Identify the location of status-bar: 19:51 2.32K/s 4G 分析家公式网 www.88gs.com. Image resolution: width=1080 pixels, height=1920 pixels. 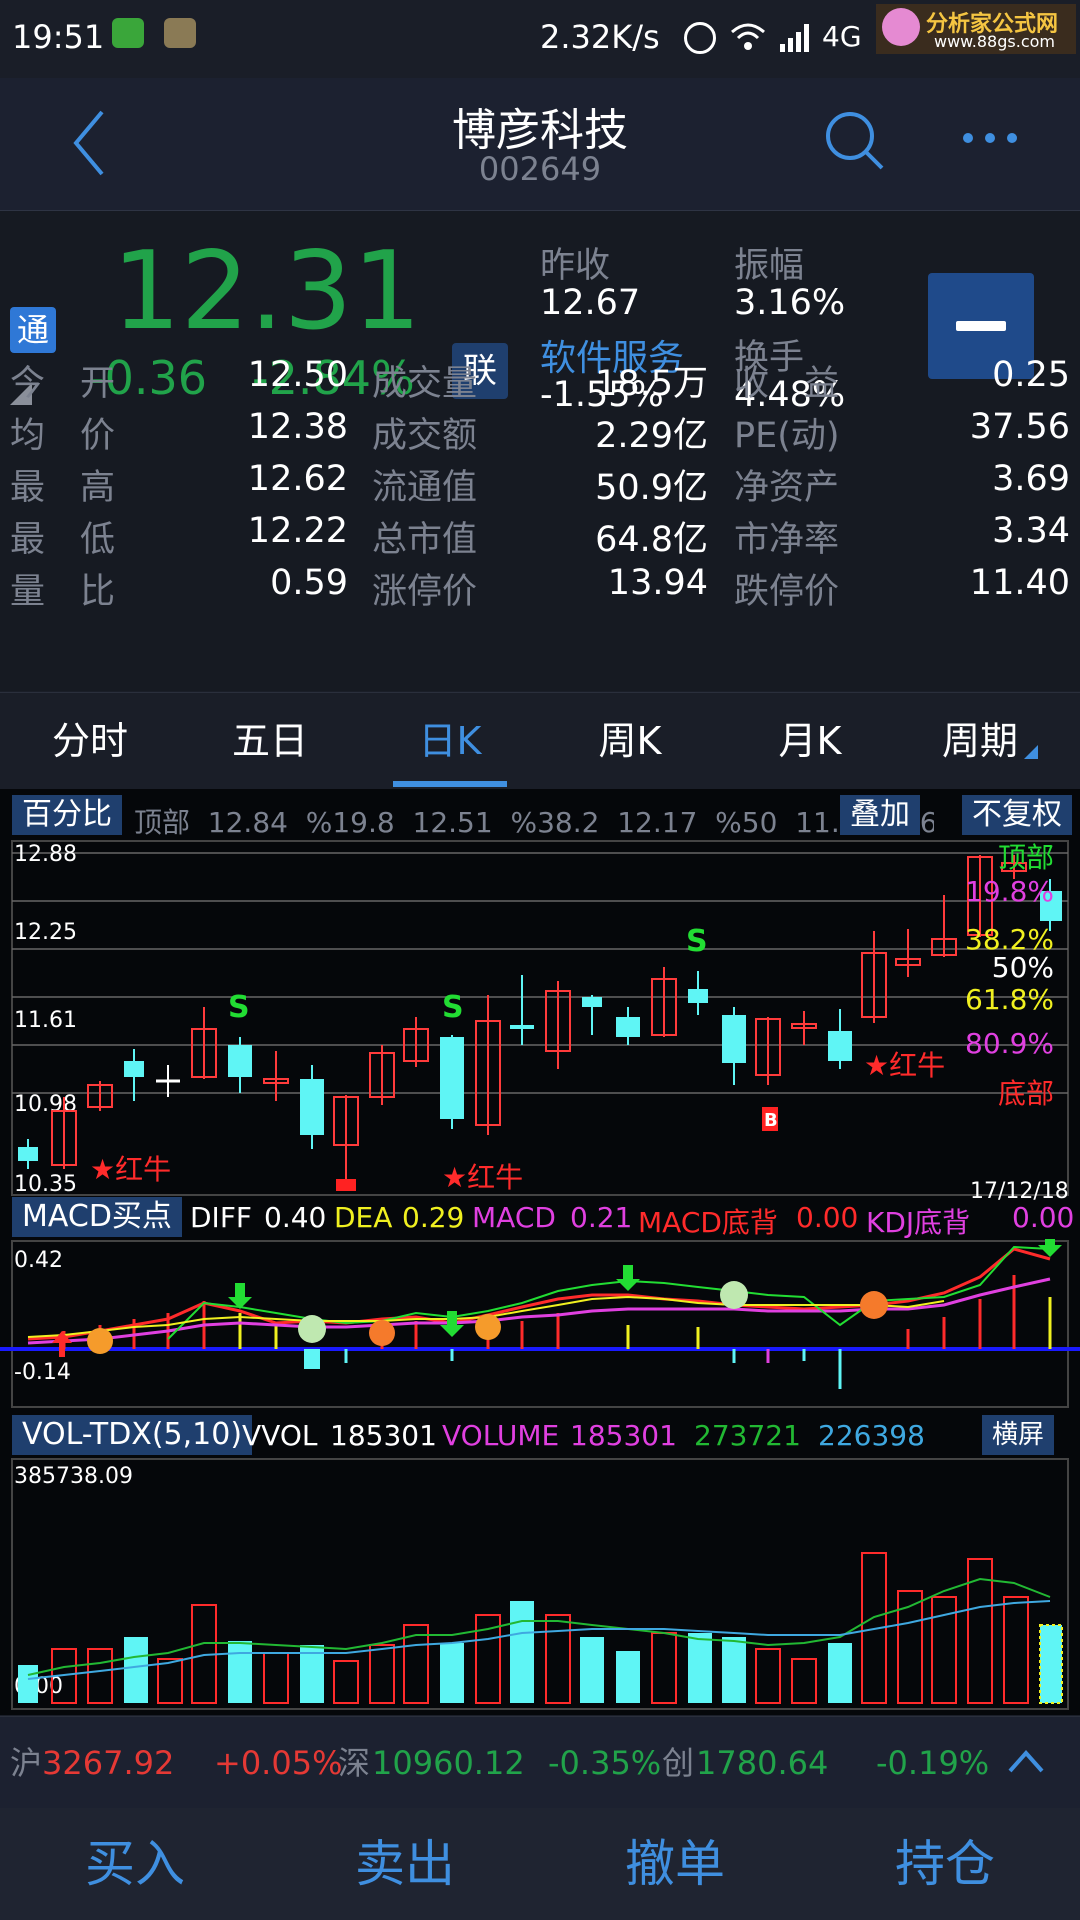
(540, 39).